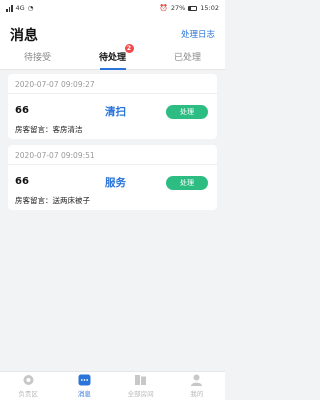 The width and height of the screenshot is (320, 400). I want to click on message-time: 2020-07-07 09:09:27, so click(55, 84).